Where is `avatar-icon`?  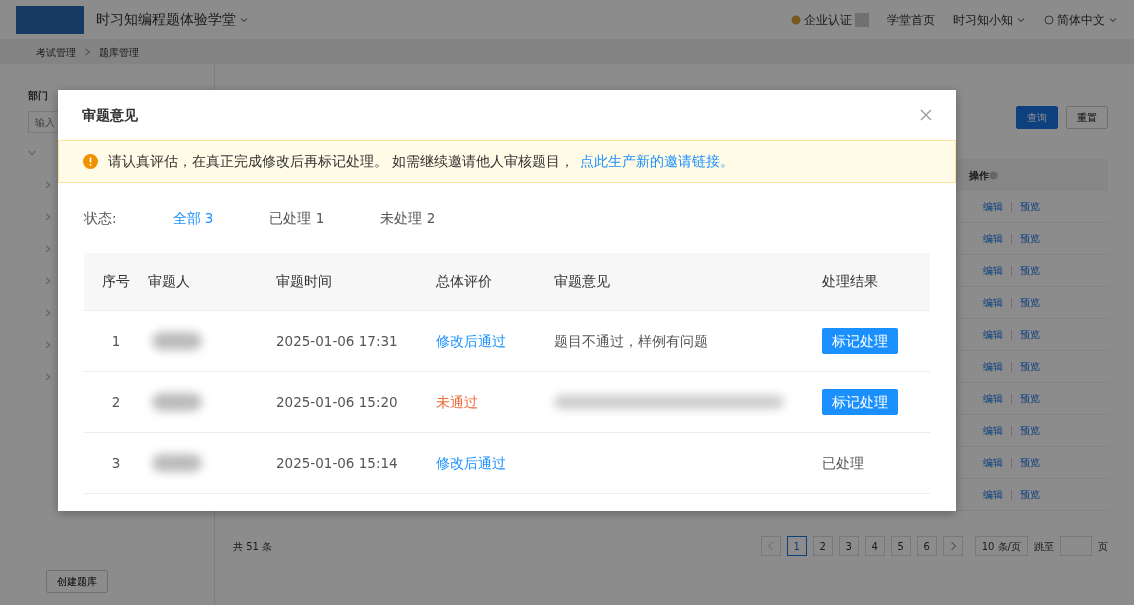 avatar-icon is located at coordinates (862, 19).